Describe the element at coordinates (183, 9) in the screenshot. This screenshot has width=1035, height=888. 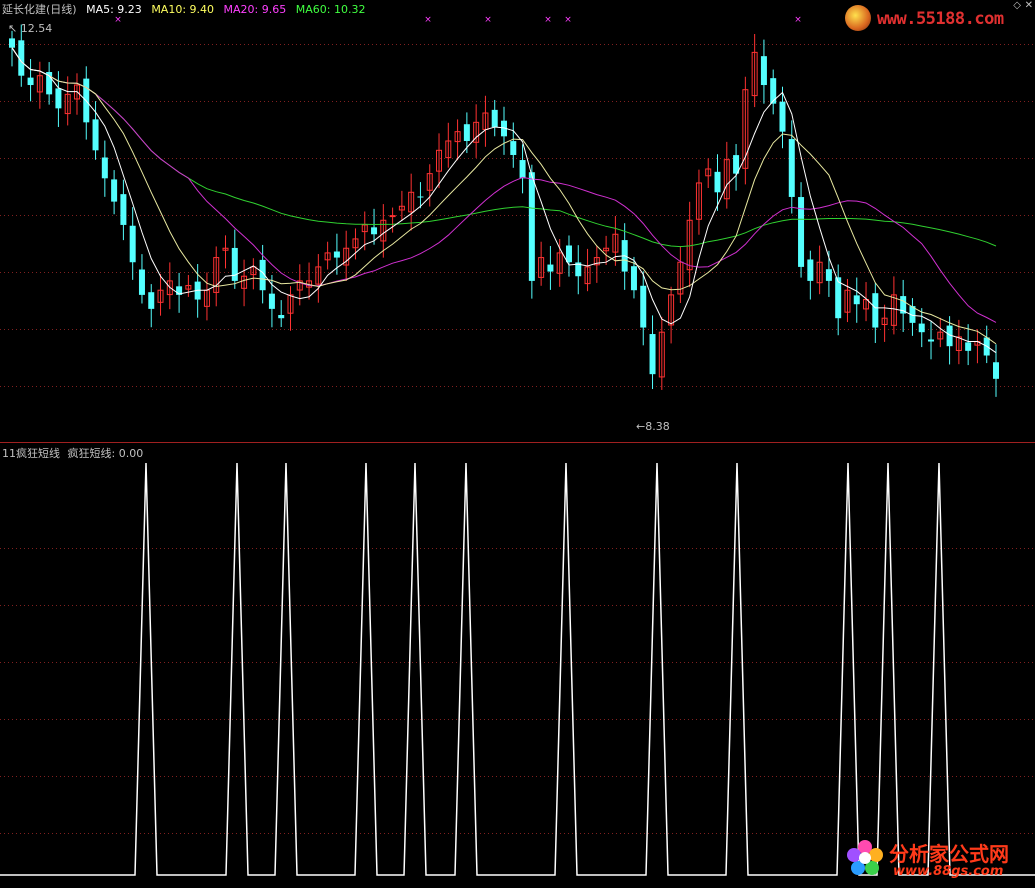
I see `ma10-label: MA10: 9.40` at that location.